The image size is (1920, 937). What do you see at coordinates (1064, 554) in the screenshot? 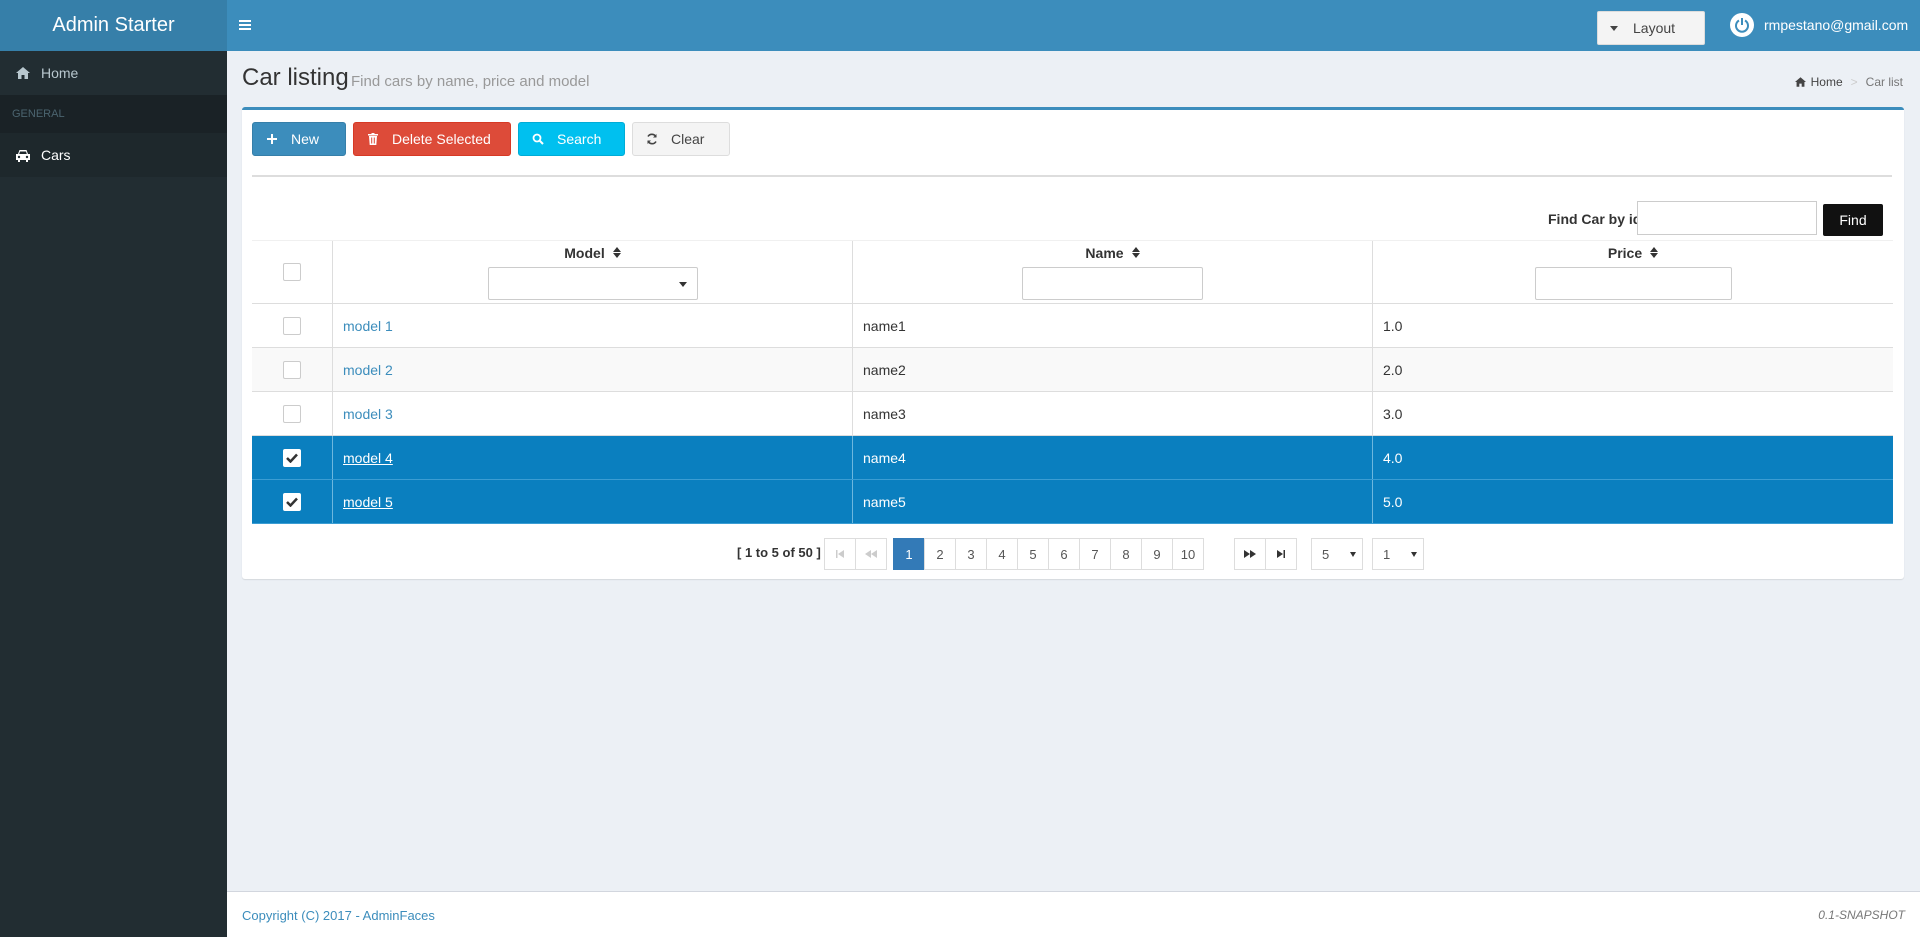
I see `page-button: 6` at bounding box center [1064, 554].